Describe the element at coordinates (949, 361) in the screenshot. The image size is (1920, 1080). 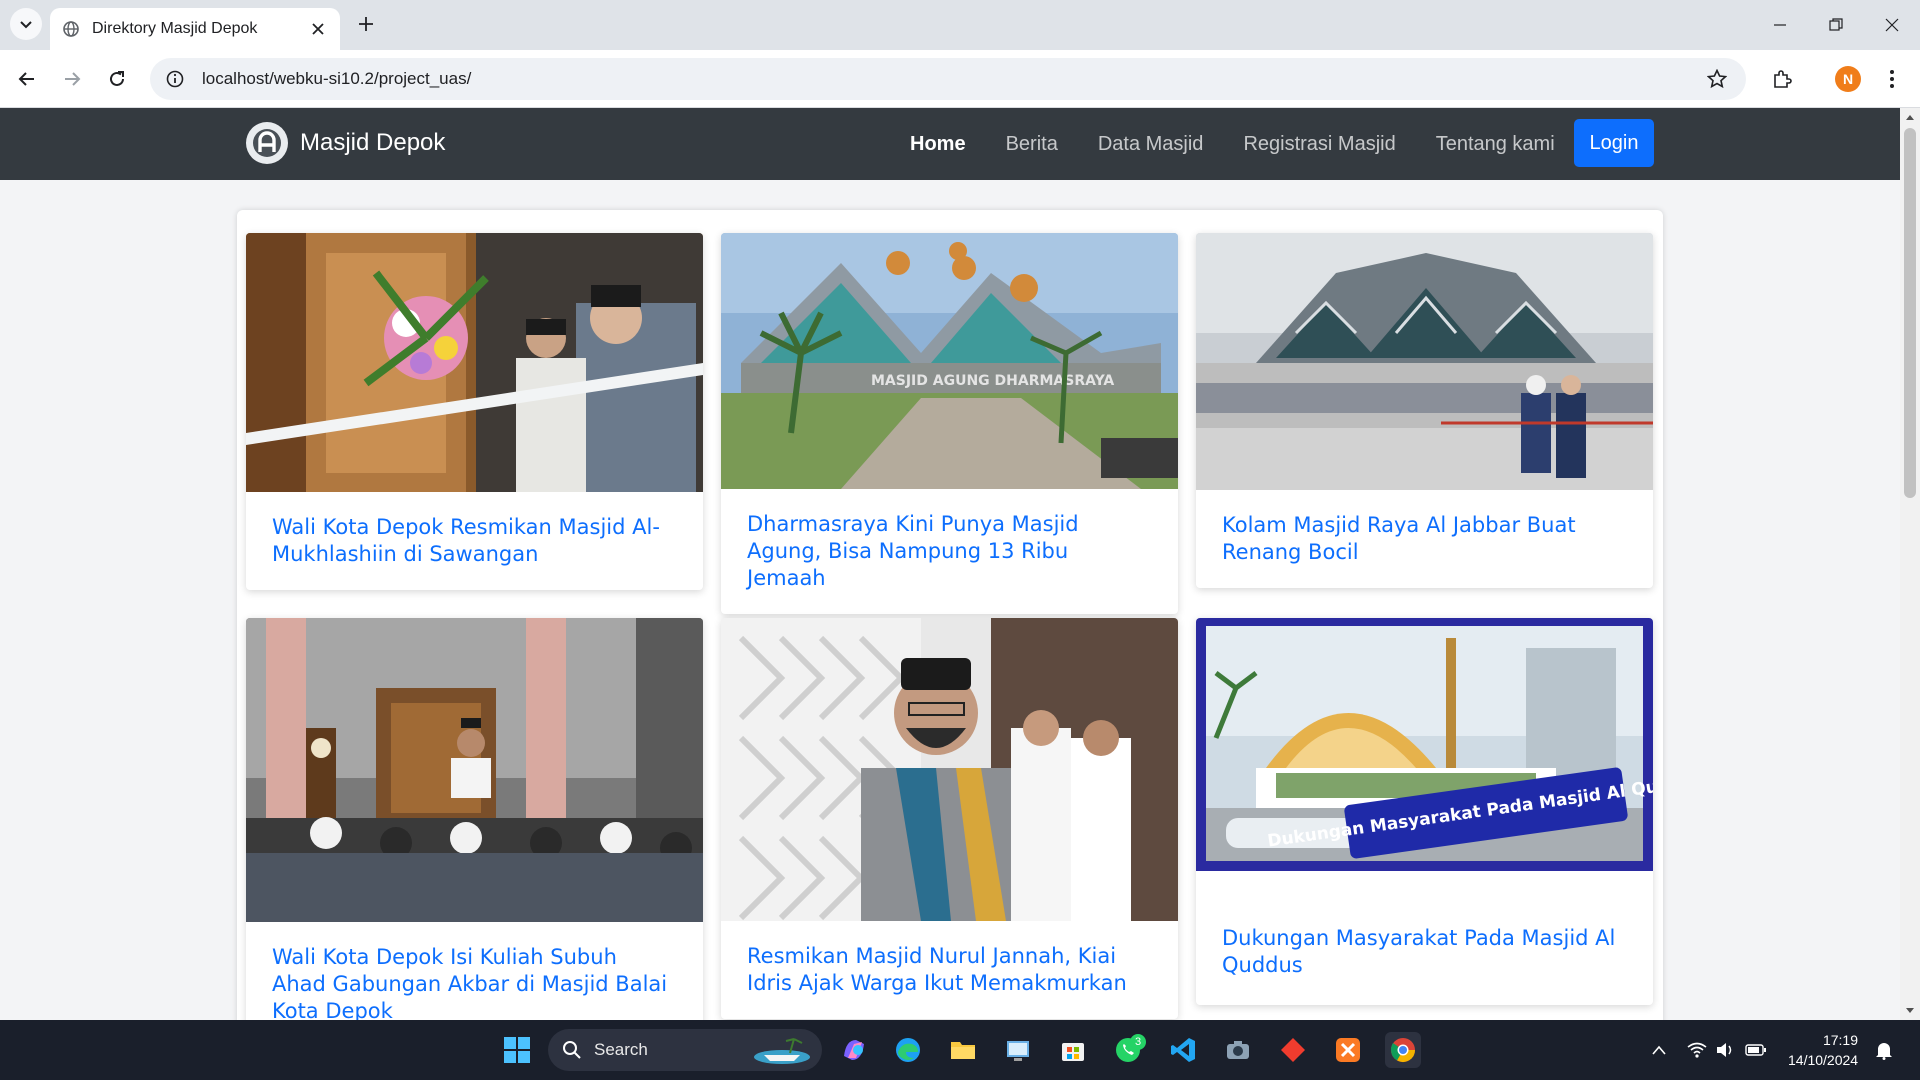
I see `masjid-agung-photo: MASJID AGUNG DHARMASRAYA` at that location.